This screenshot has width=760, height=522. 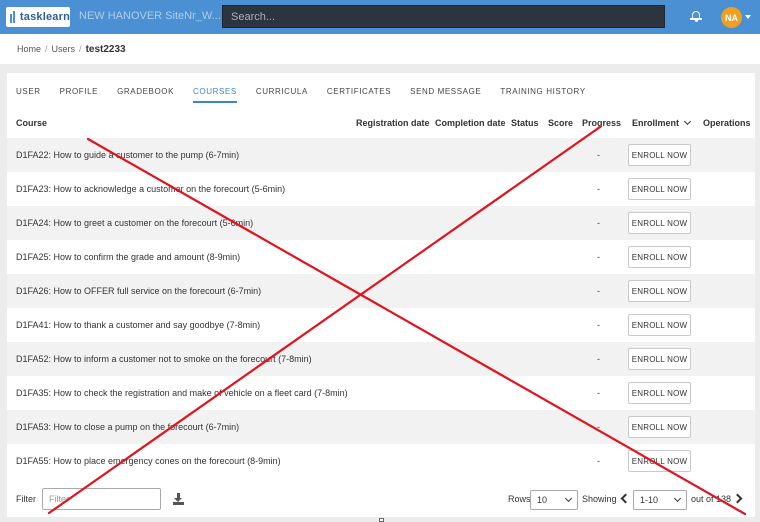 I want to click on logo-text: tasklearn, so click(x=44, y=17).